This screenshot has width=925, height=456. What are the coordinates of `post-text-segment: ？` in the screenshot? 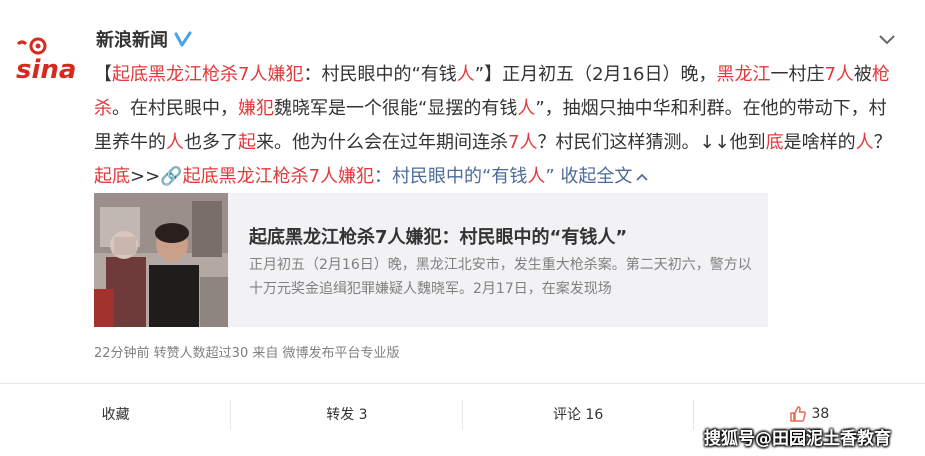 It's located at (882, 142).